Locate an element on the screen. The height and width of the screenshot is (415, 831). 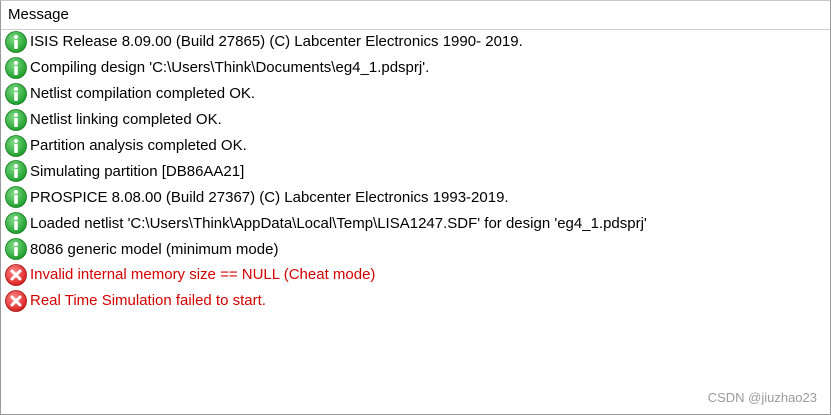
message-text: Partition analysis completed OK. is located at coordinates (138, 145).